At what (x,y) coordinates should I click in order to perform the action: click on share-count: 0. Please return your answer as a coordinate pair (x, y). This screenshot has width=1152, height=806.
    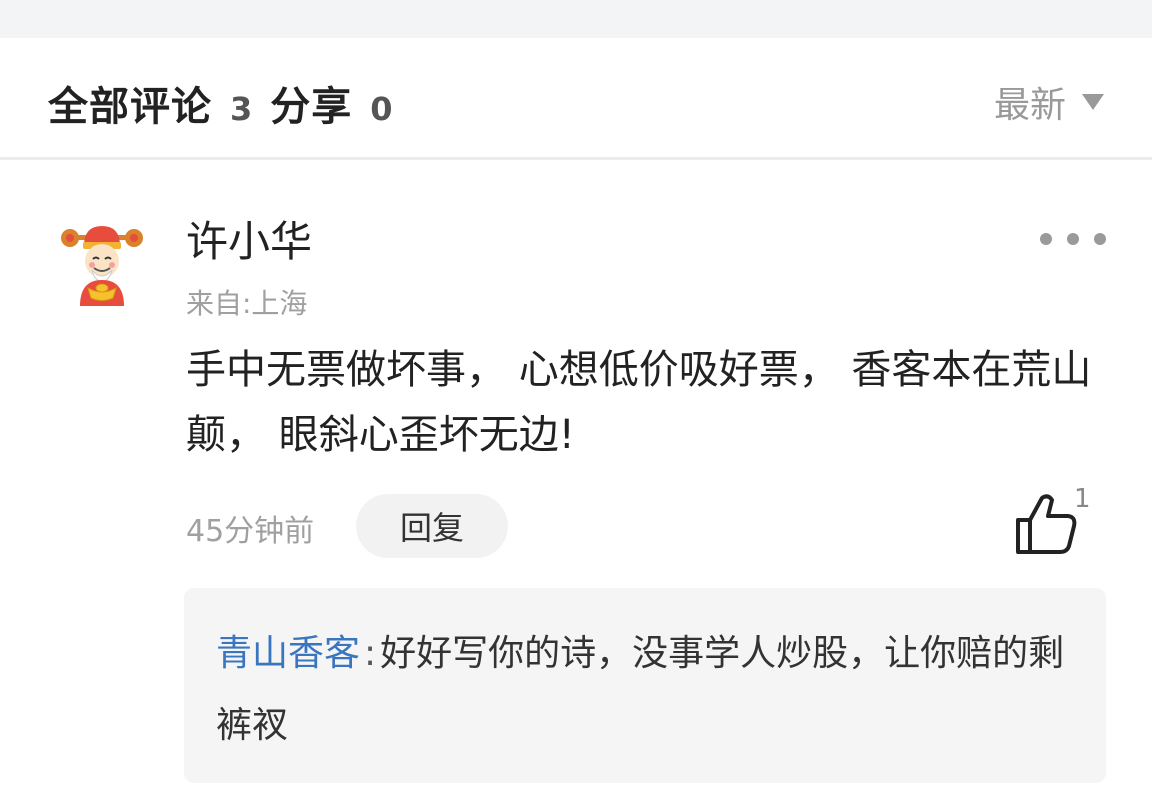
    Looking at the image, I should click on (381, 109).